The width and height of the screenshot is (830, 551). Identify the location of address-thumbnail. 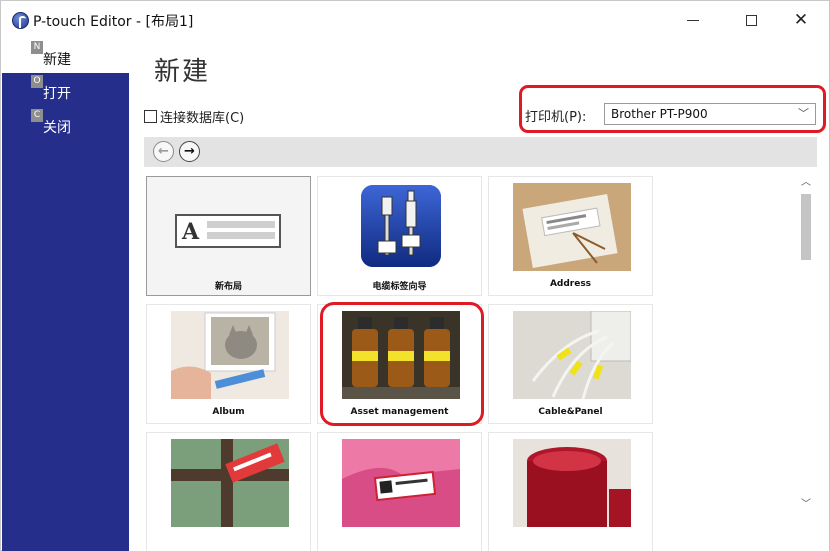
(572, 227).